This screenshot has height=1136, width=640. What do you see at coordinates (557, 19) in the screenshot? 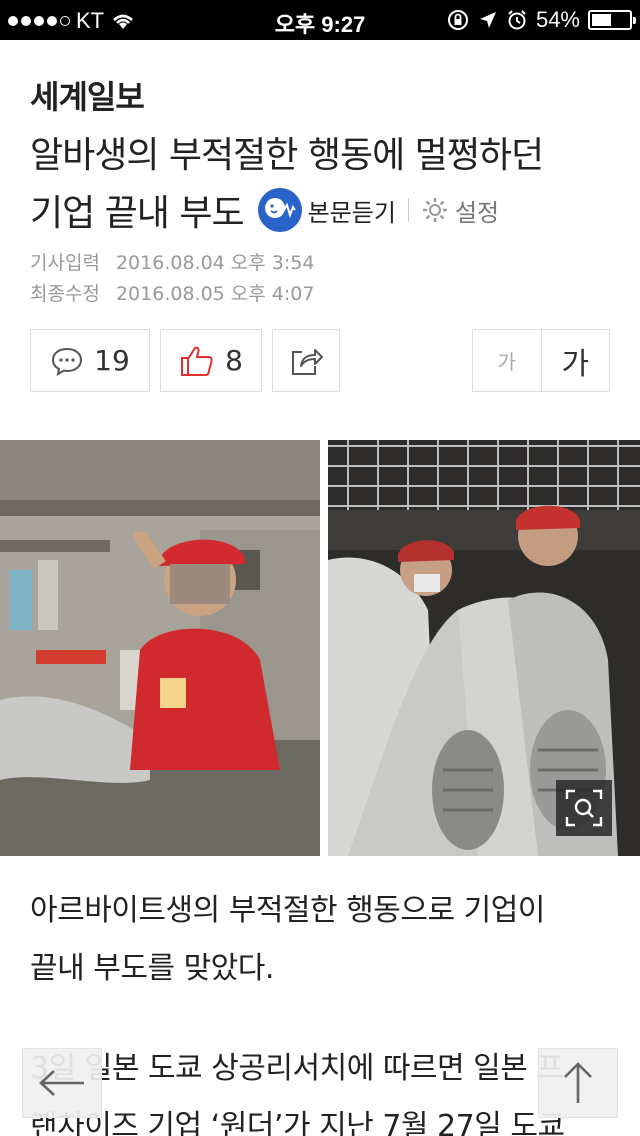
I see `battery-percent: 54%` at bounding box center [557, 19].